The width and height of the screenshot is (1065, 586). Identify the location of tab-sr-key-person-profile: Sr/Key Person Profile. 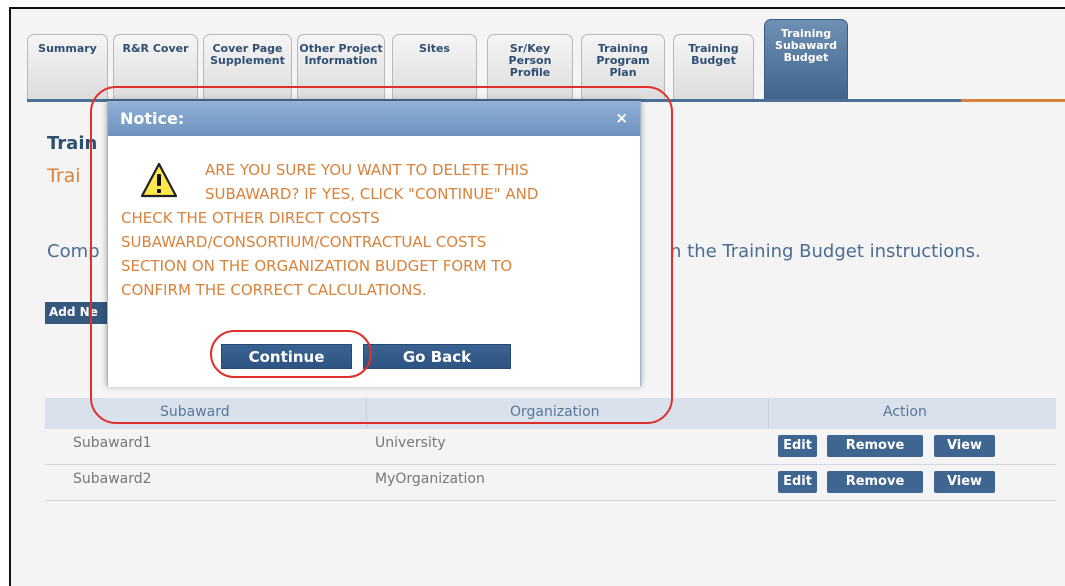
(530, 67).